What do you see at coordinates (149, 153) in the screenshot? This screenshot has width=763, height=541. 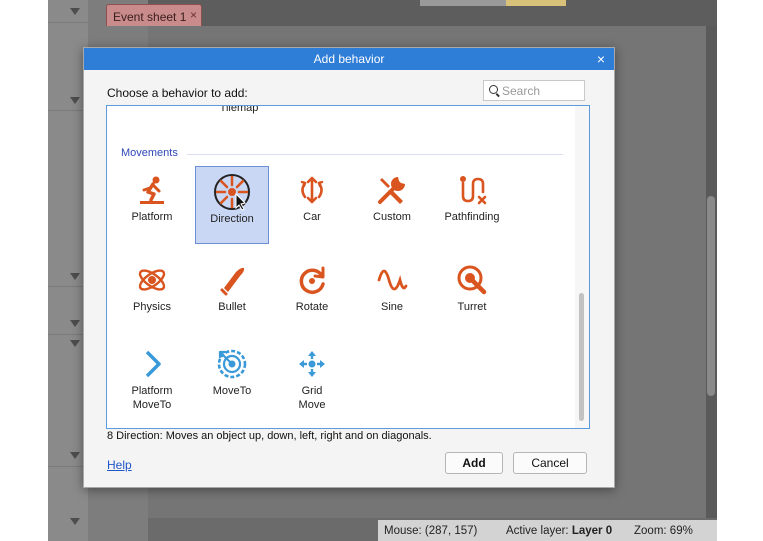 I see `category-label: Movements` at bounding box center [149, 153].